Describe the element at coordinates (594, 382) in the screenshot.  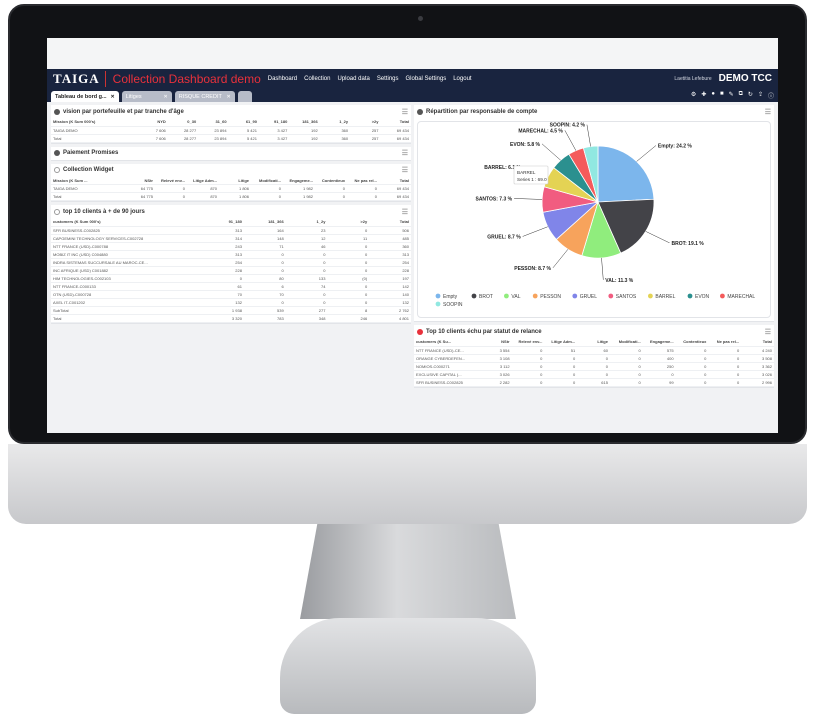
I see `table-row: SFR BUSINESS-C002825 2 282 0 0 615 0 99 0 0 2 996` at that location.